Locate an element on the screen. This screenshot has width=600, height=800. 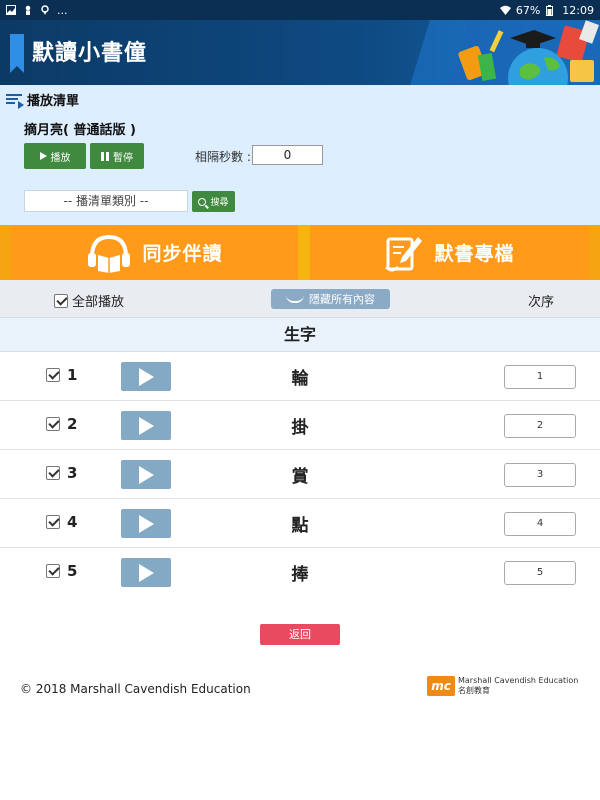
tab-sync-label: 同步伴讀 is located at coordinates (182, 254).